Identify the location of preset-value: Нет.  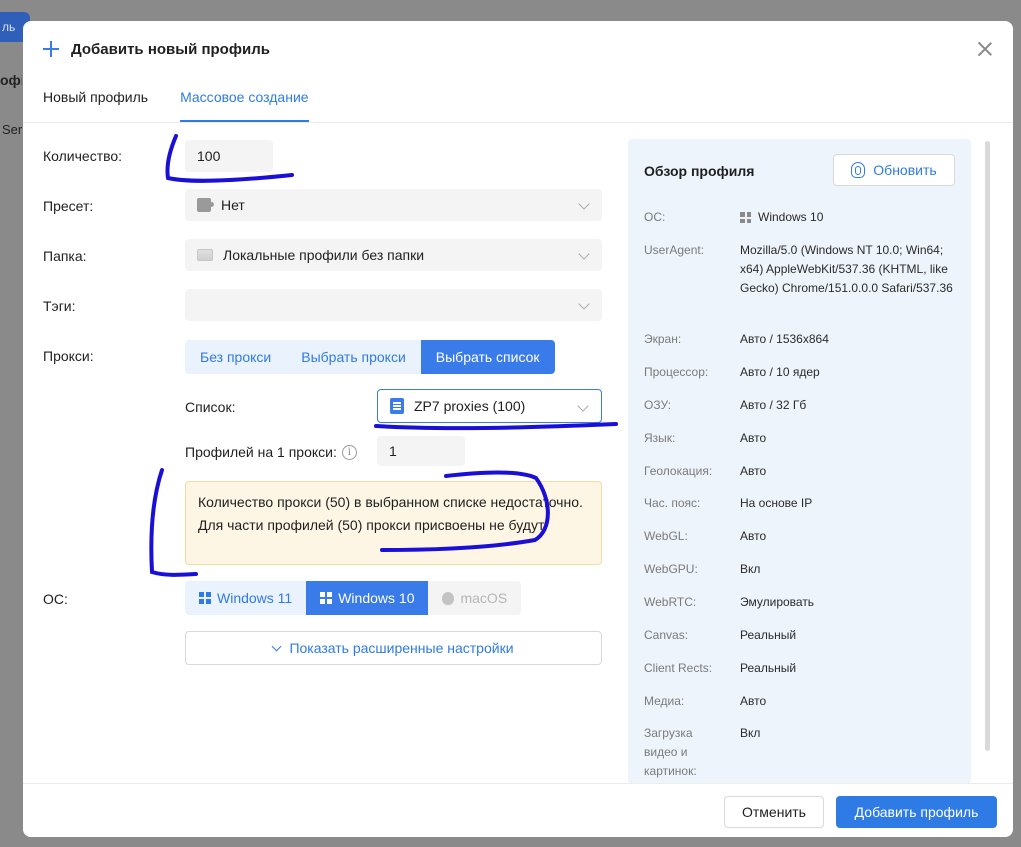
(233, 205).